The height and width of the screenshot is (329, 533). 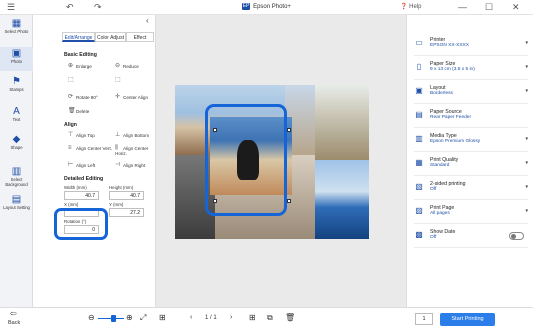 What do you see at coordinates (419, 138) in the screenshot?
I see `media-type-icon: ▥` at bounding box center [419, 138].